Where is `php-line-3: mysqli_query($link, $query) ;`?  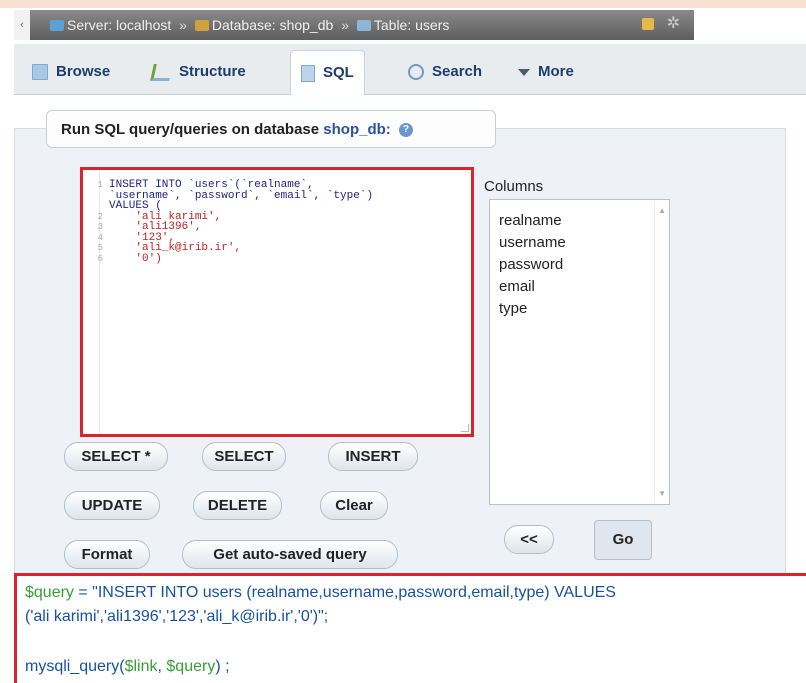
php-line-3: mysqli_query($link, $query) ; is located at coordinates (127, 667).